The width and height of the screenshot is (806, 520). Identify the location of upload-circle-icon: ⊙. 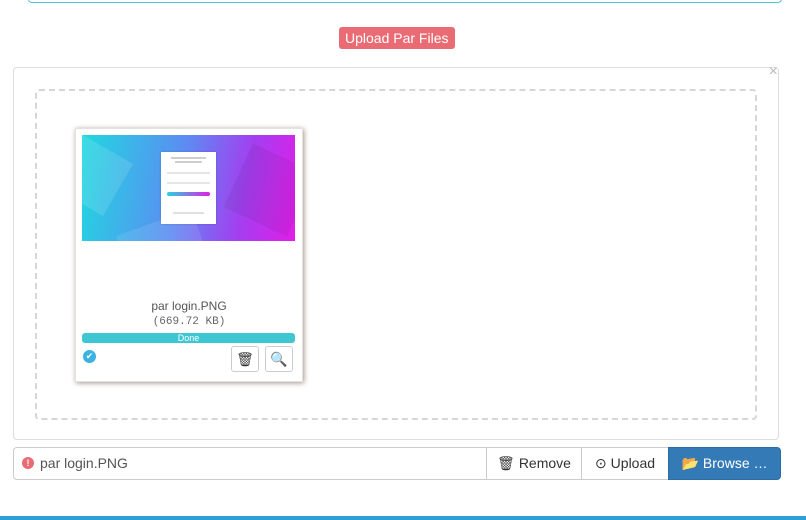
(600, 463).